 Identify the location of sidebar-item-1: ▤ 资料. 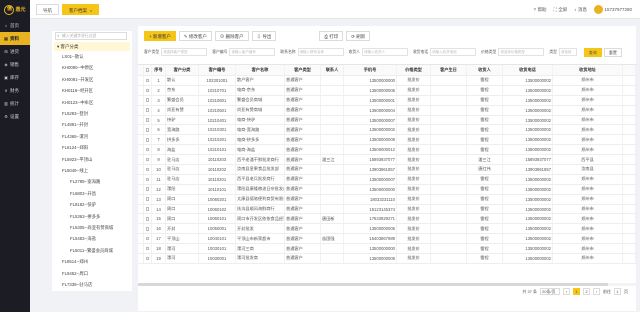
(15, 38).